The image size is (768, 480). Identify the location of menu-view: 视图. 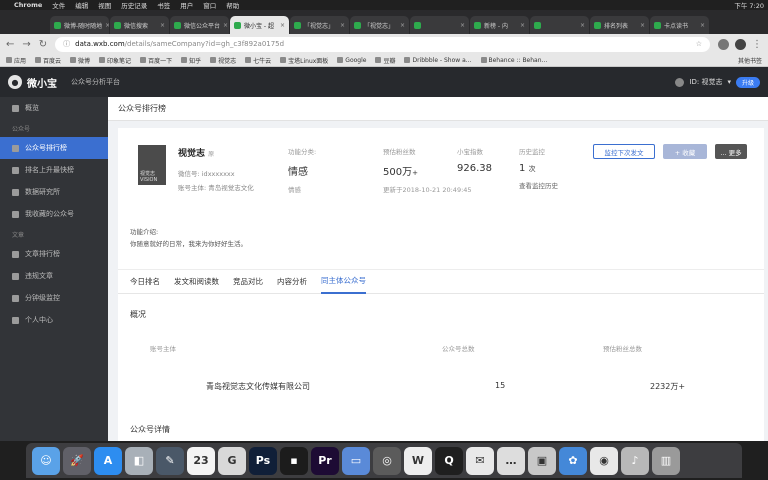
(104, 5).